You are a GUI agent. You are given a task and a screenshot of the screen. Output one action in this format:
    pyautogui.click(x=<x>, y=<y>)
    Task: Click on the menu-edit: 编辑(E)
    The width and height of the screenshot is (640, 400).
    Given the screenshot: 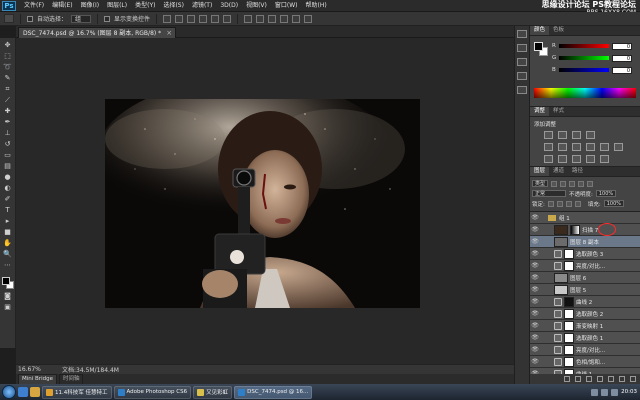 What is the action you would take?
    pyautogui.click(x=62, y=6)
    